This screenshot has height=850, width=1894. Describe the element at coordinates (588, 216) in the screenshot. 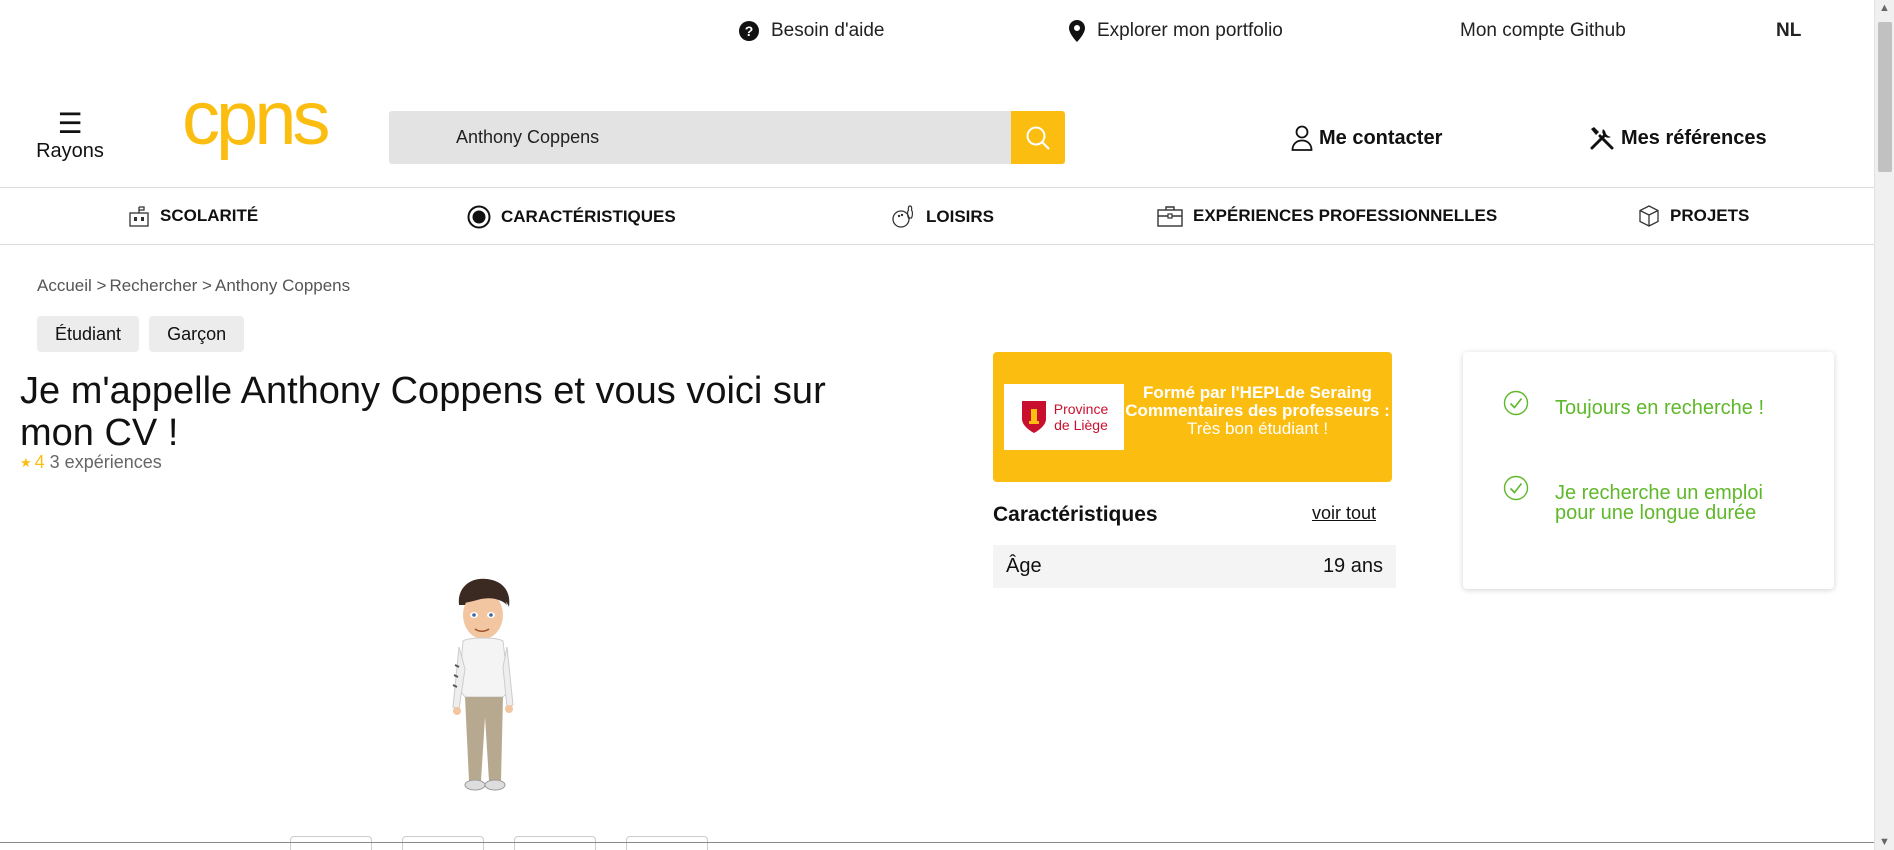

I see `nav-caracteristiques-label: CARACTÉRISTIQUES` at that location.